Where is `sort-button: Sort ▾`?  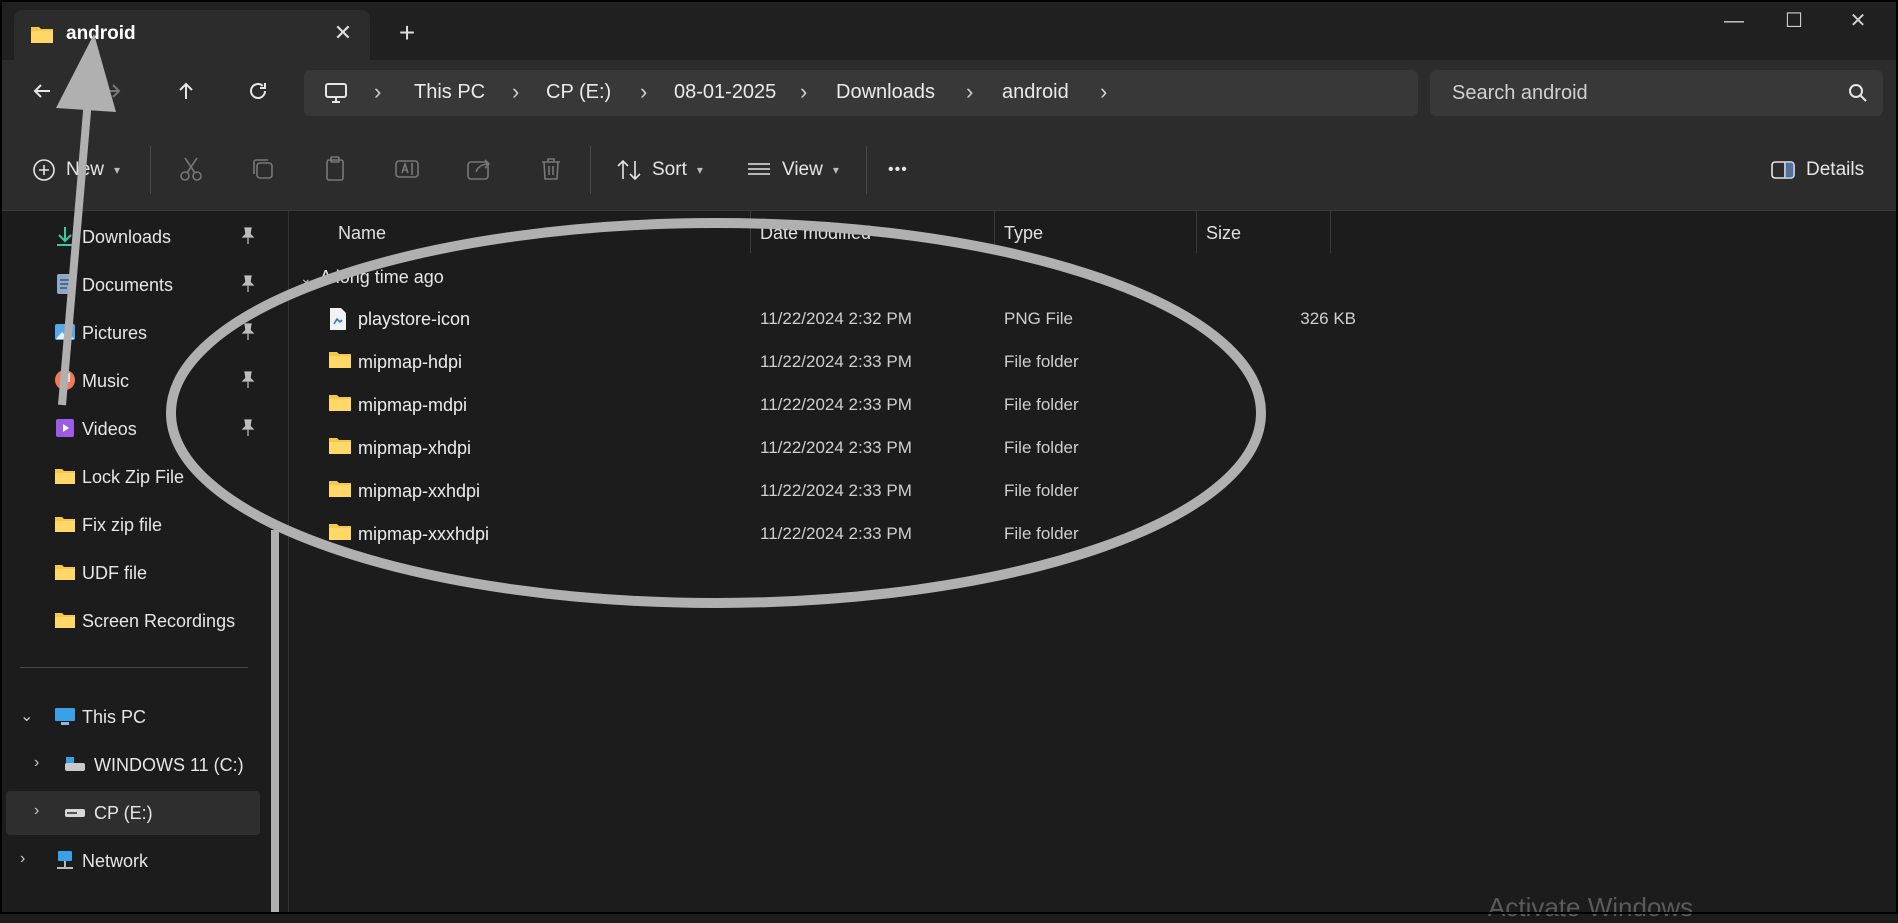 sort-button: Sort ▾ is located at coordinates (659, 170).